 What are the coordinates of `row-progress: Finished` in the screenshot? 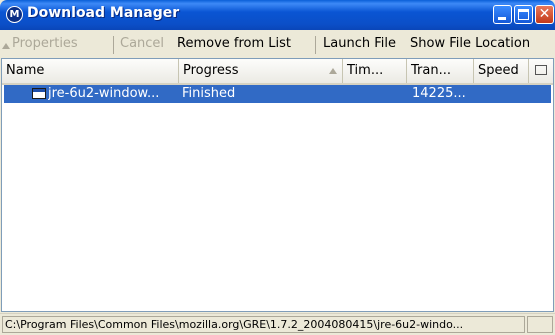 It's located at (209, 93).